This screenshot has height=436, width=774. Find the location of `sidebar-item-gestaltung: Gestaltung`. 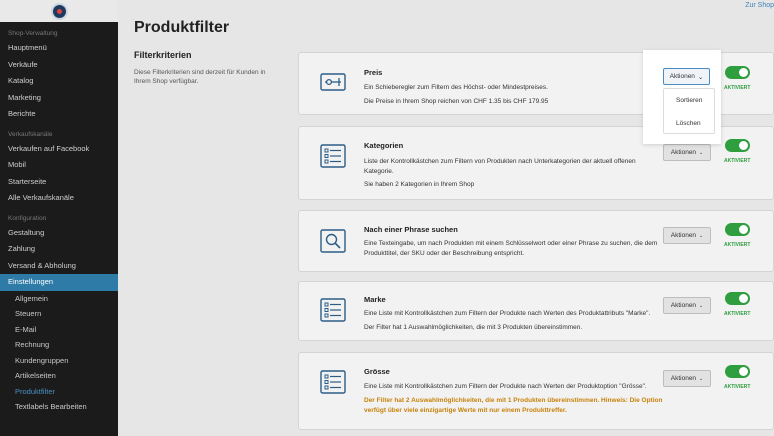

sidebar-item-gestaltung: Gestaltung is located at coordinates (59, 233).